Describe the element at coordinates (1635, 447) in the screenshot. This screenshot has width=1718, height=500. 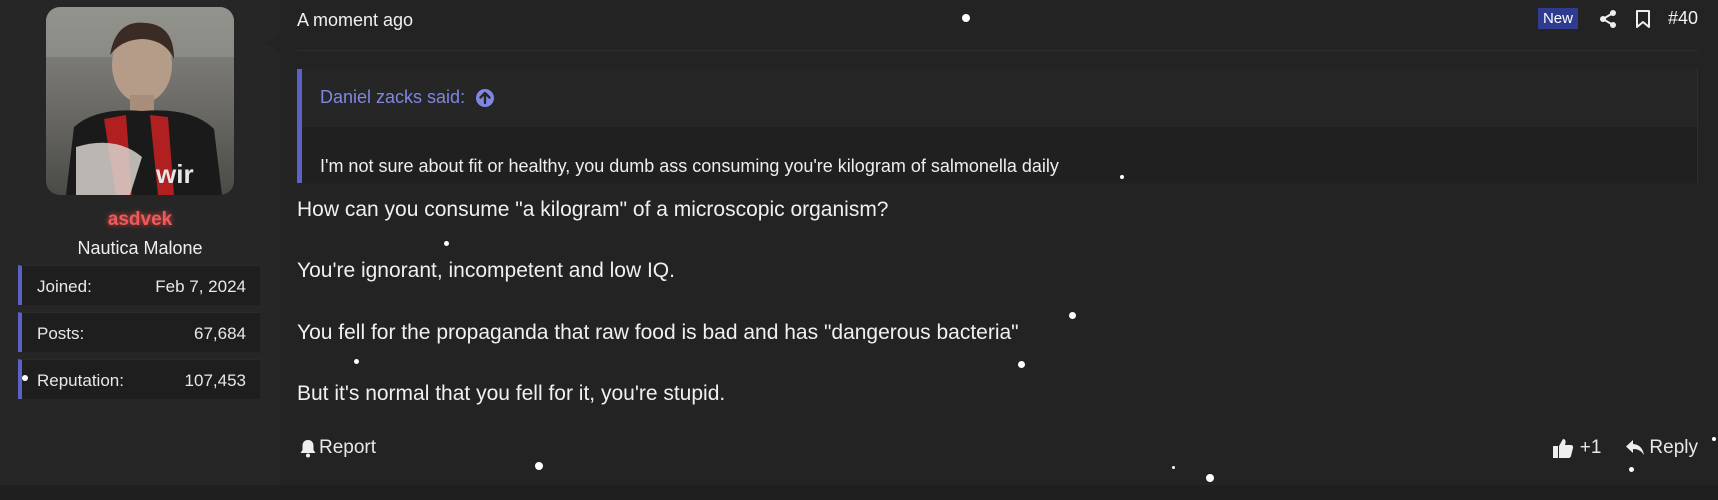
I see `reply-icon` at that location.